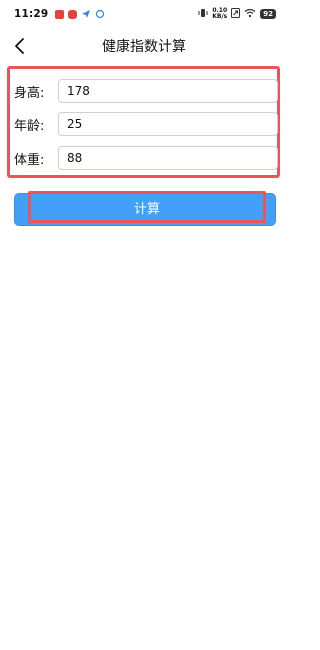 The width and height of the screenshot is (320, 650). I want to click on age-row: 年龄:, so click(146, 124).